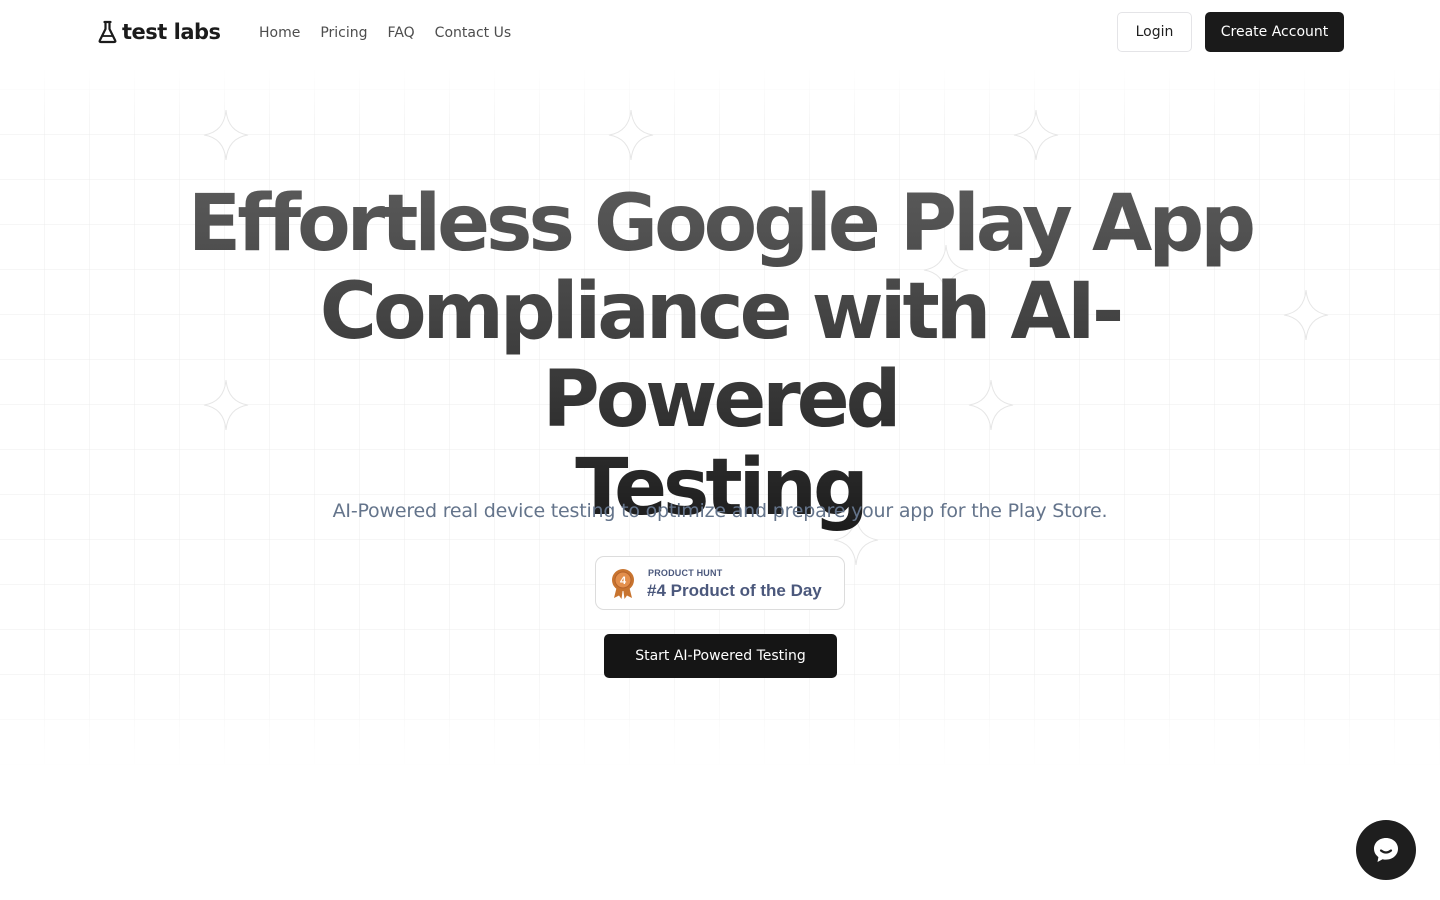 The width and height of the screenshot is (1440, 900). I want to click on logo: test labs, so click(159, 32).